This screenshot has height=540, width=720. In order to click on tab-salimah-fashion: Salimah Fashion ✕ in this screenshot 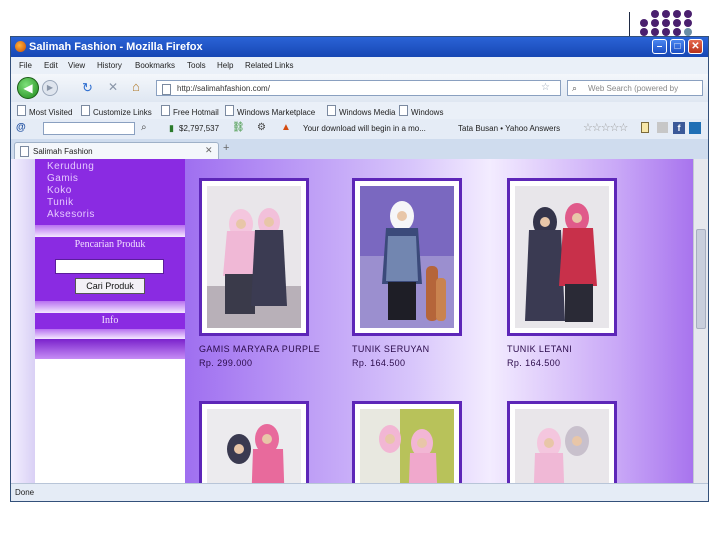, I will do `click(116, 150)`.